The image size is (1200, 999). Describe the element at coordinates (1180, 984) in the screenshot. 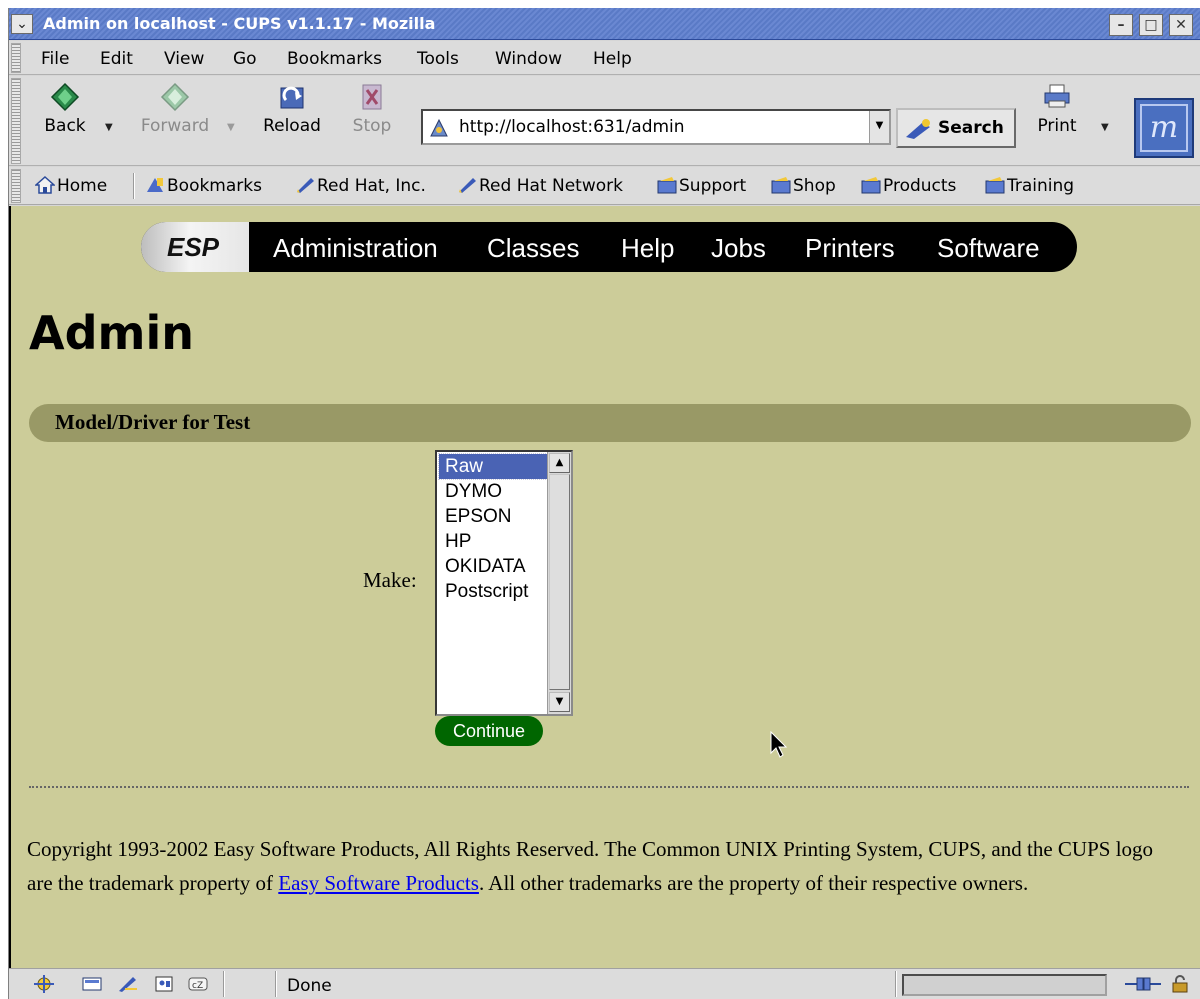

I see `security-lock-icon` at that location.